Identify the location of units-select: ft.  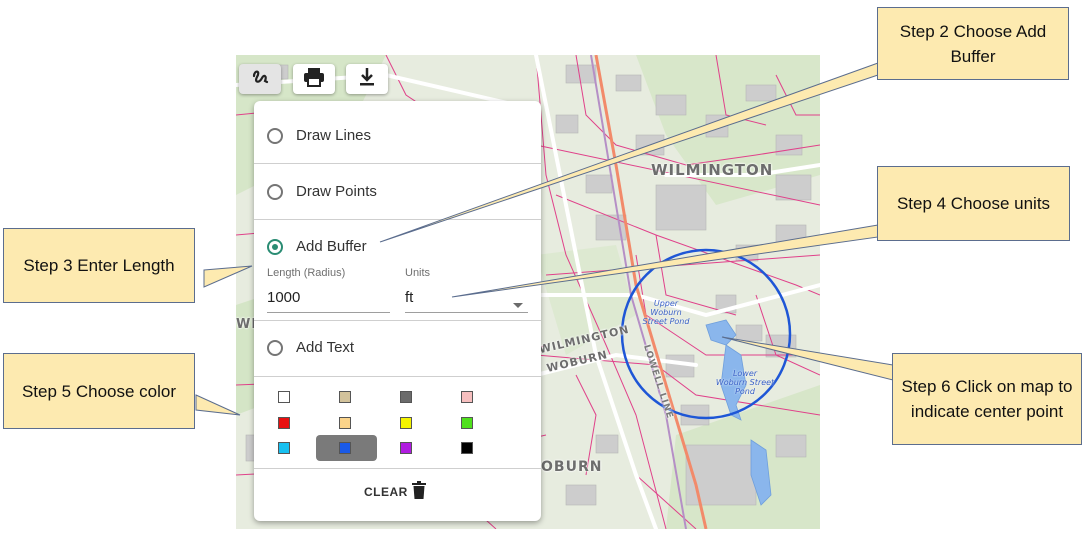
(455, 297).